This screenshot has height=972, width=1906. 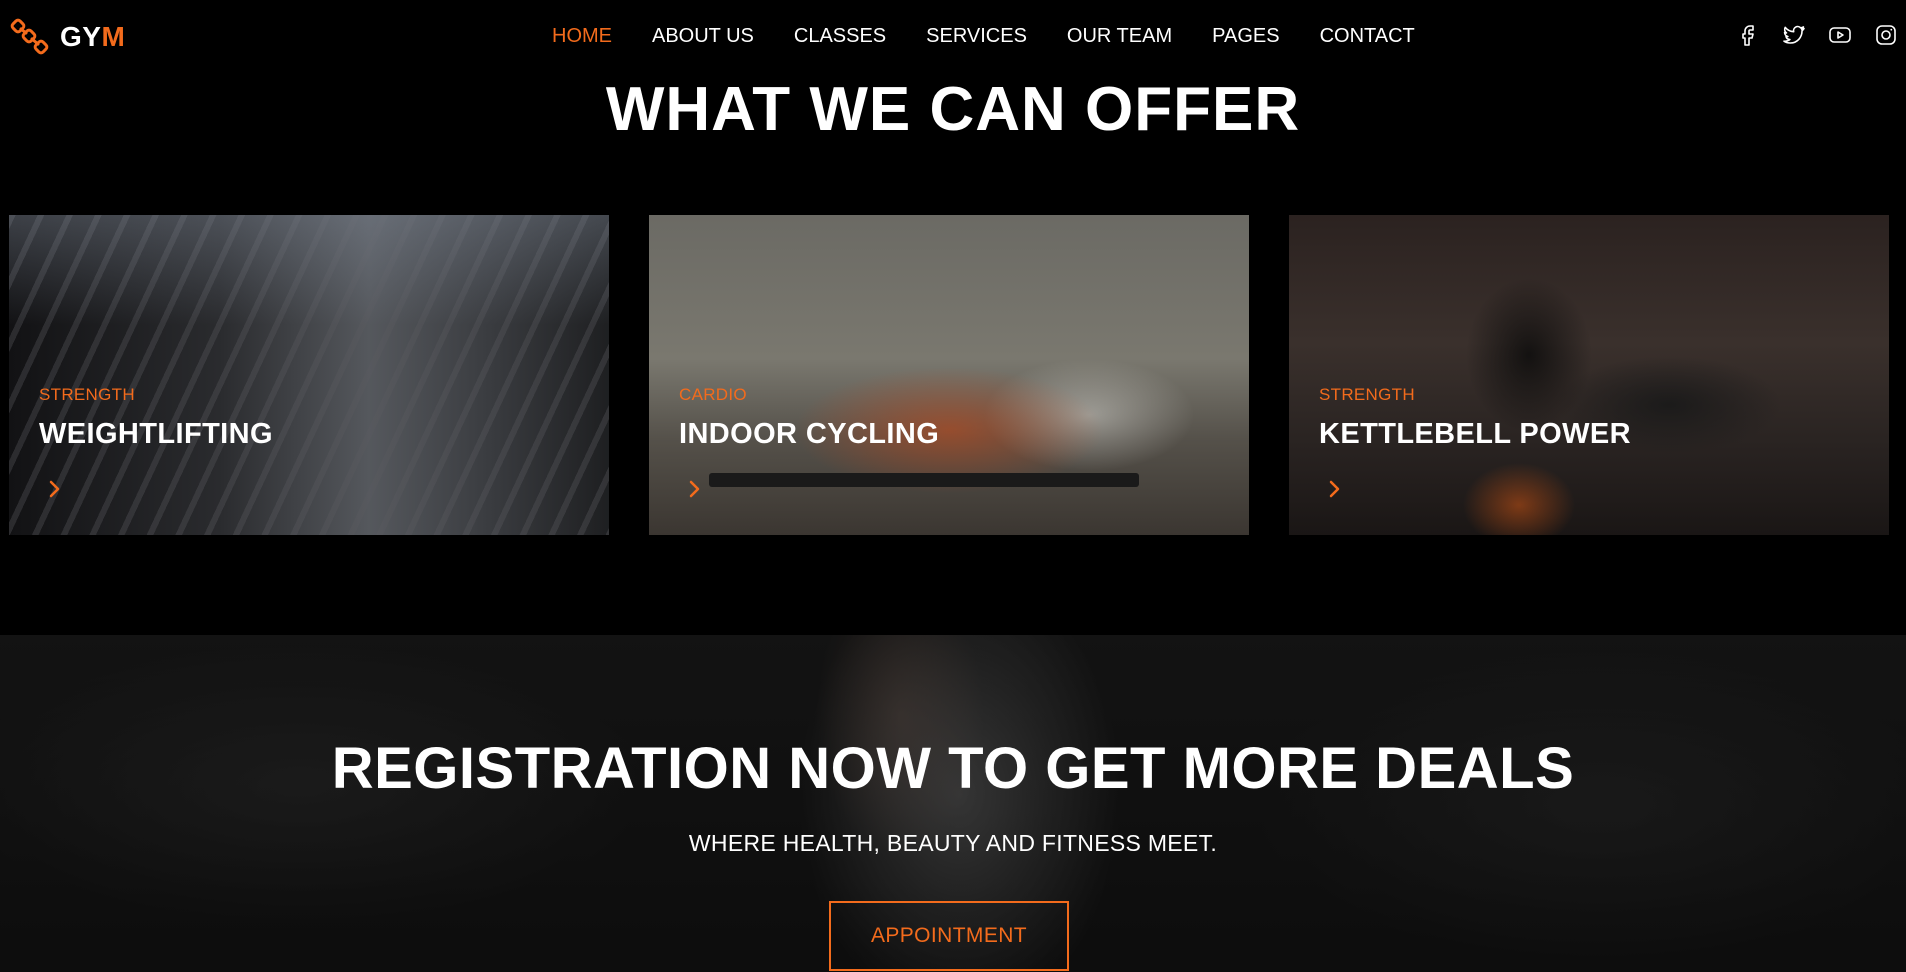 What do you see at coordinates (1475, 434) in the screenshot?
I see `card-title: KETTLEBELL POWER` at bounding box center [1475, 434].